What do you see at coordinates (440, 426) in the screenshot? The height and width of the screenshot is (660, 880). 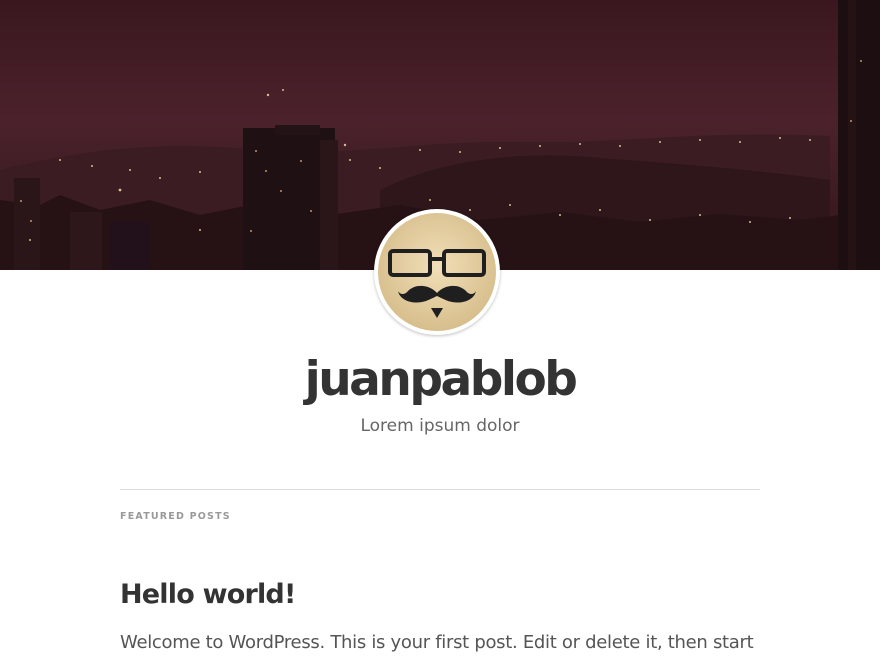 I see `site-description: Lorem ipsum dolor` at bounding box center [440, 426].